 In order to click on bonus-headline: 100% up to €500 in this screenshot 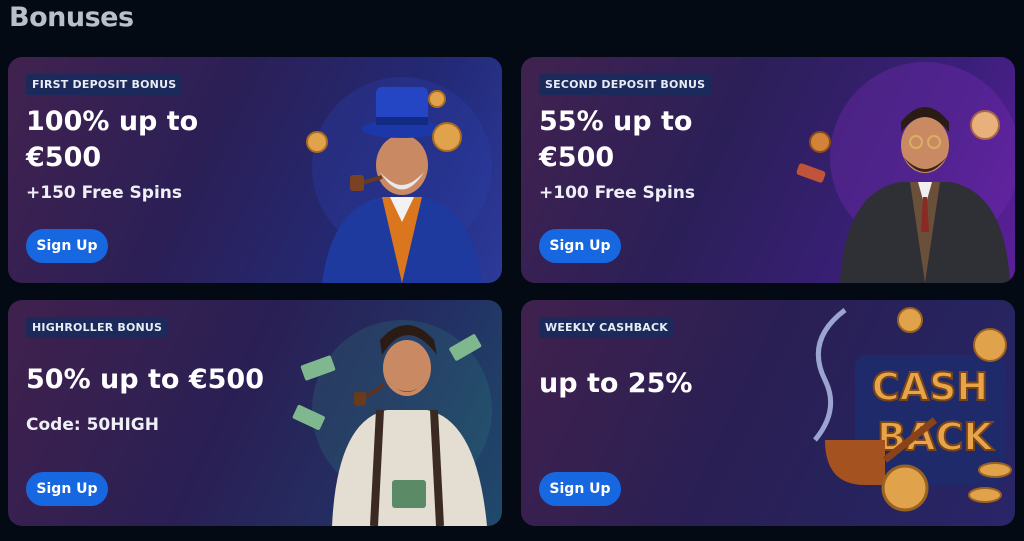, I will do `click(112, 139)`.